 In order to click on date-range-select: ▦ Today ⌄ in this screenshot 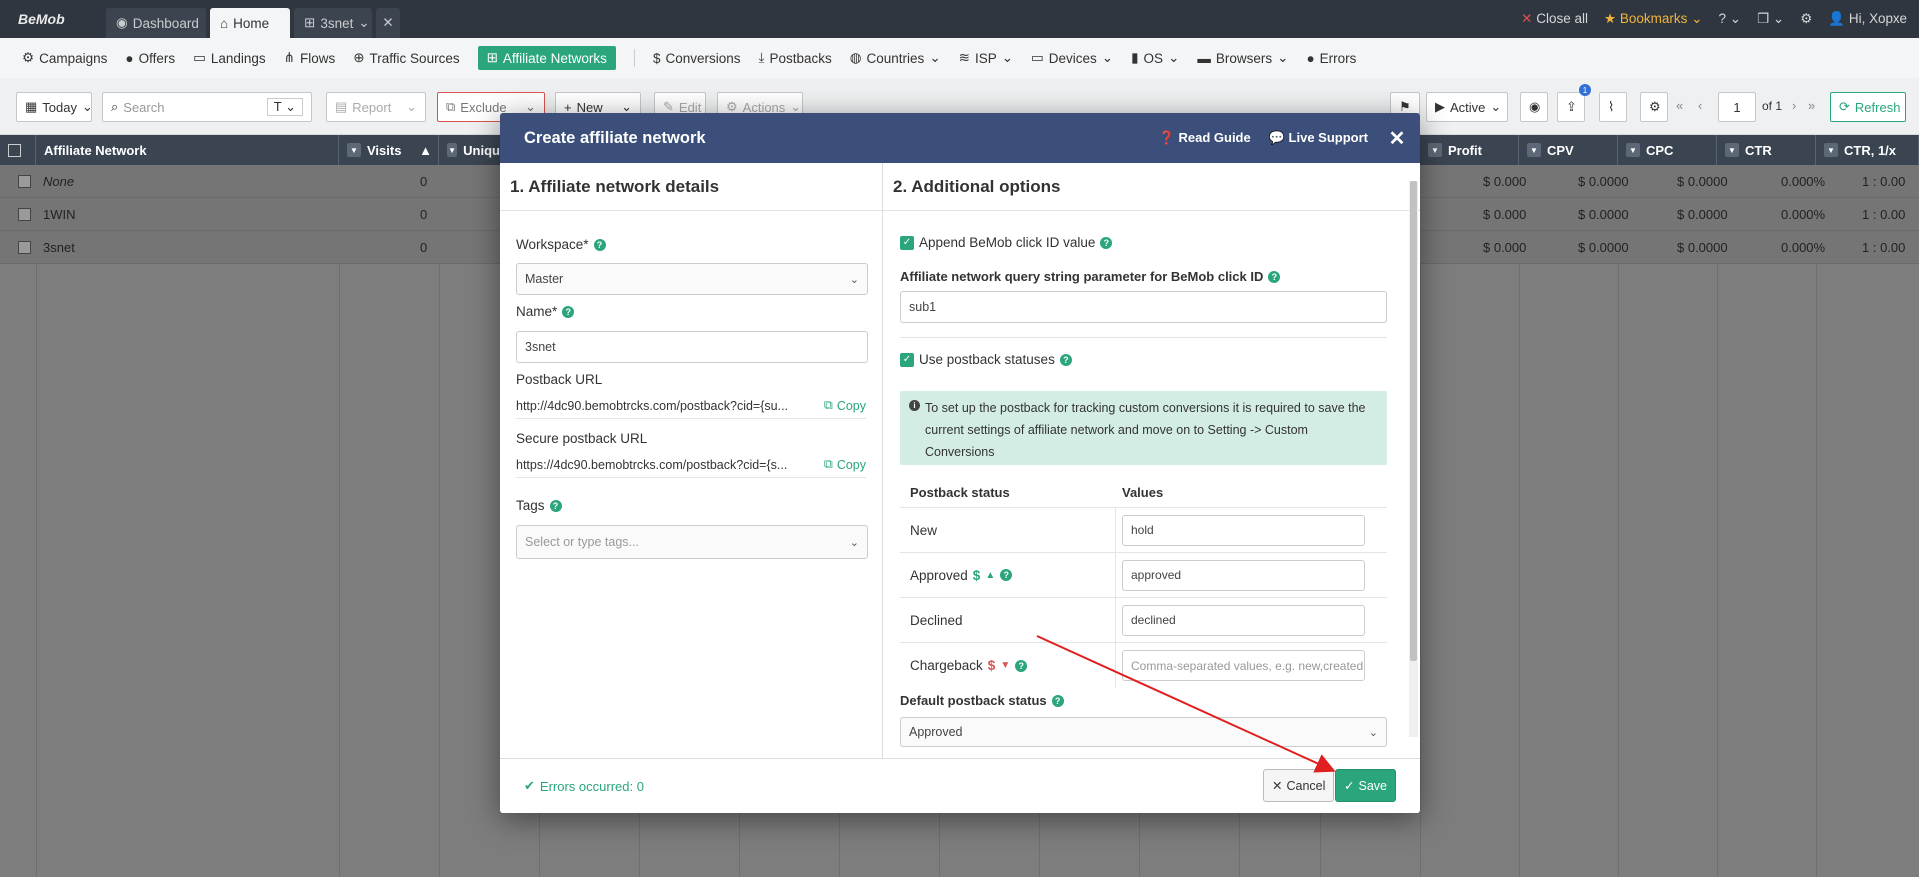, I will do `click(54, 107)`.